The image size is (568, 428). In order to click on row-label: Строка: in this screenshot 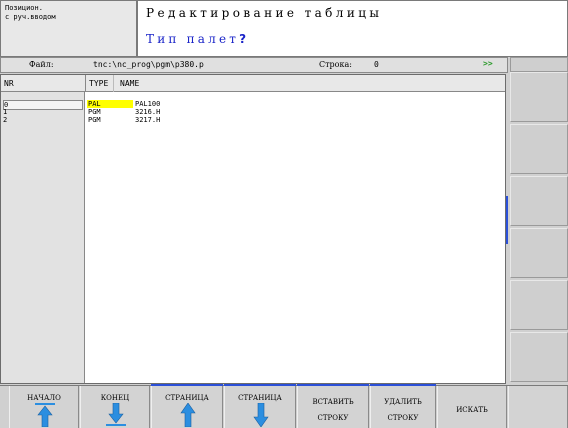, I will do `click(335, 64)`.